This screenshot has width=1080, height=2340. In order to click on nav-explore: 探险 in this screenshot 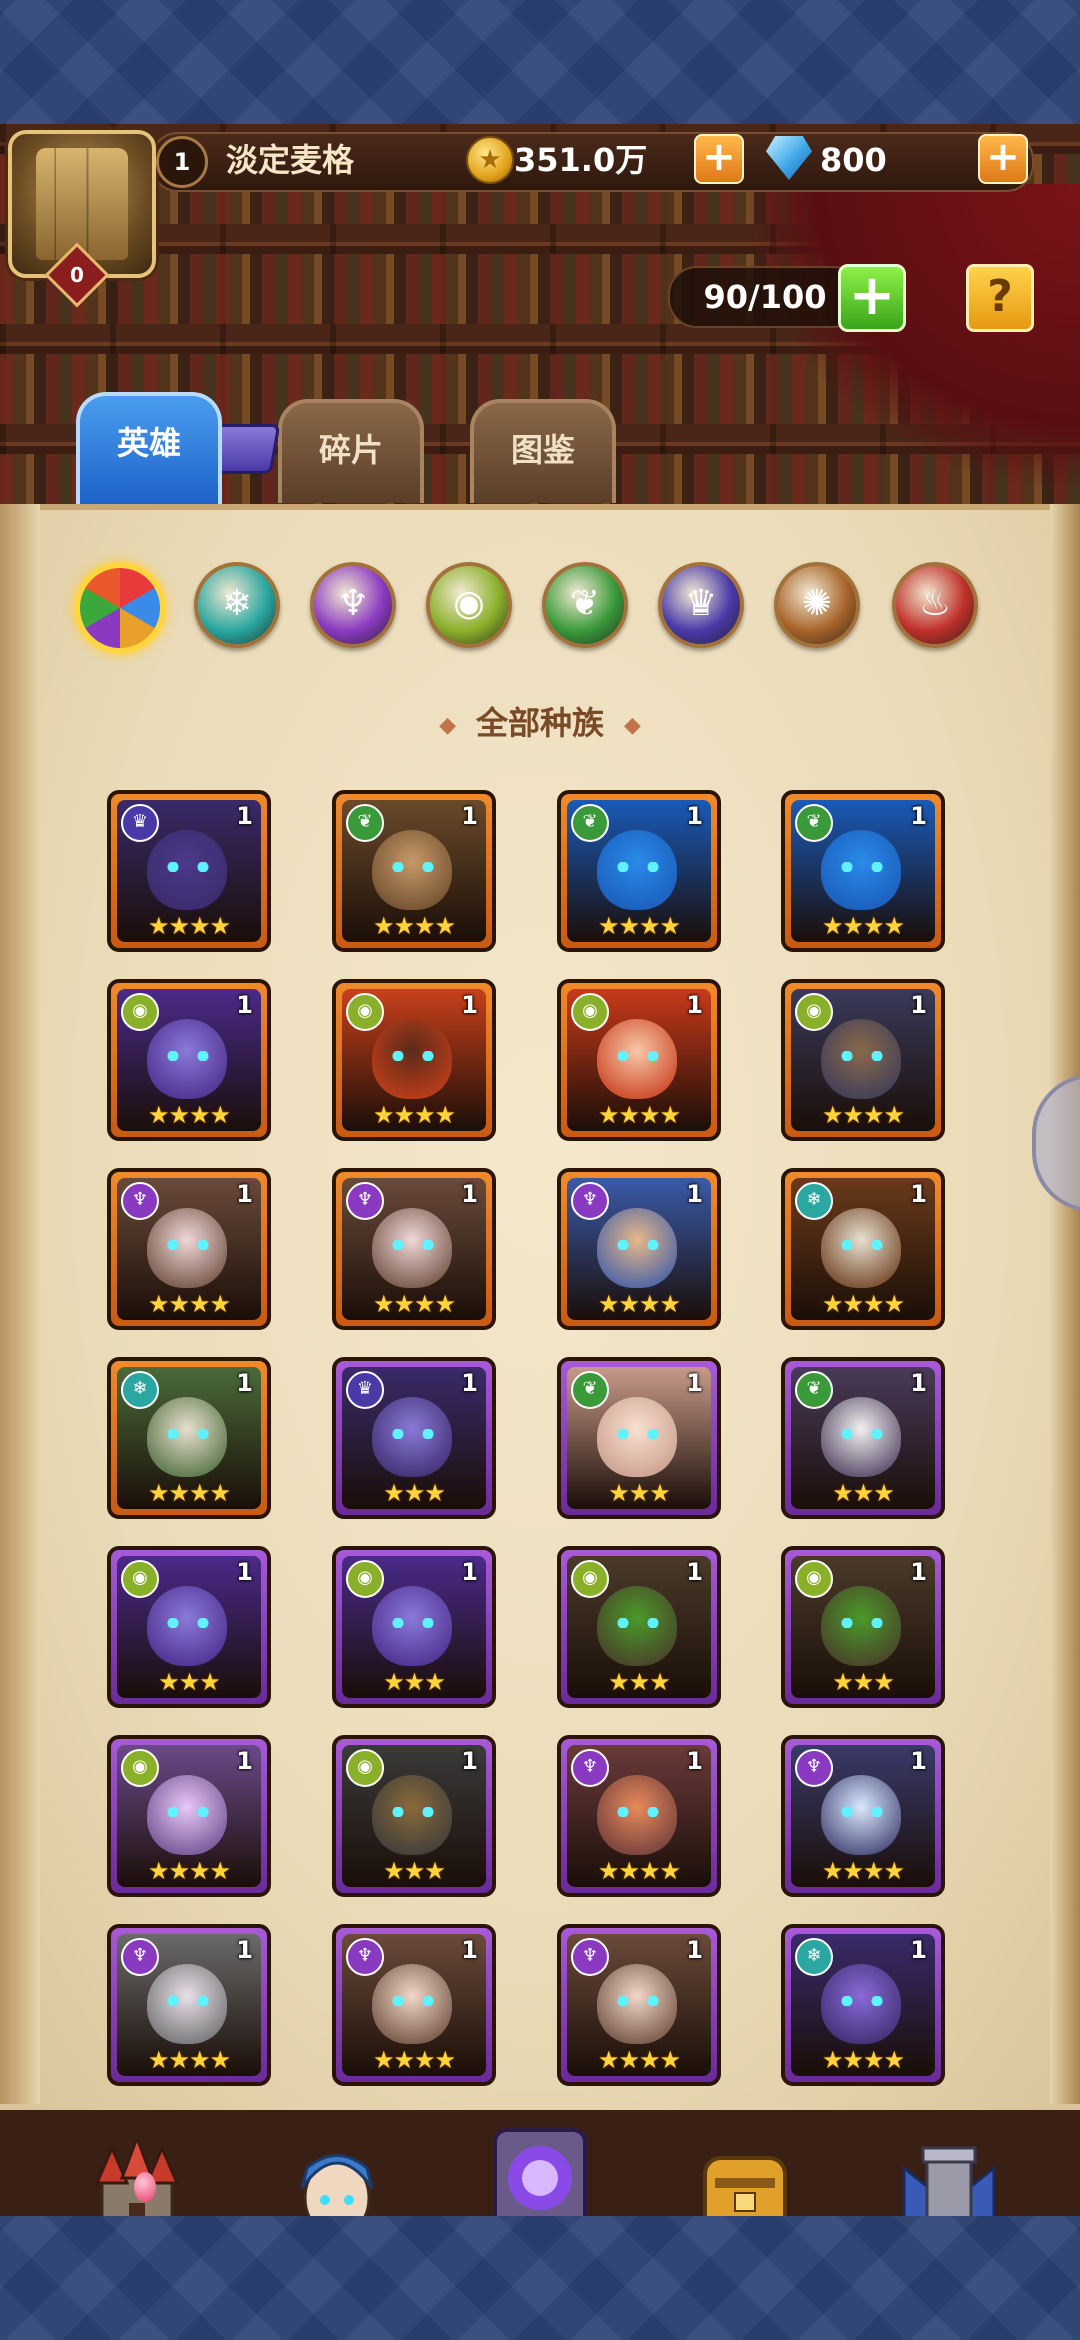, I will do `click(540, 2168)`.